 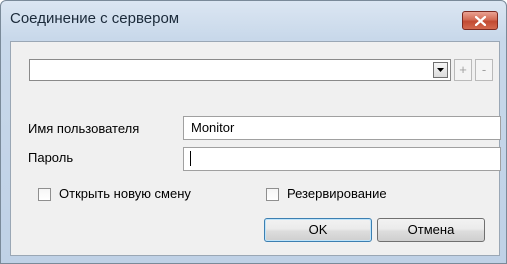 What do you see at coordinates (51, 157) in the screenshot?
I see `password-label: Пароль` at bounding box center [51, 157].